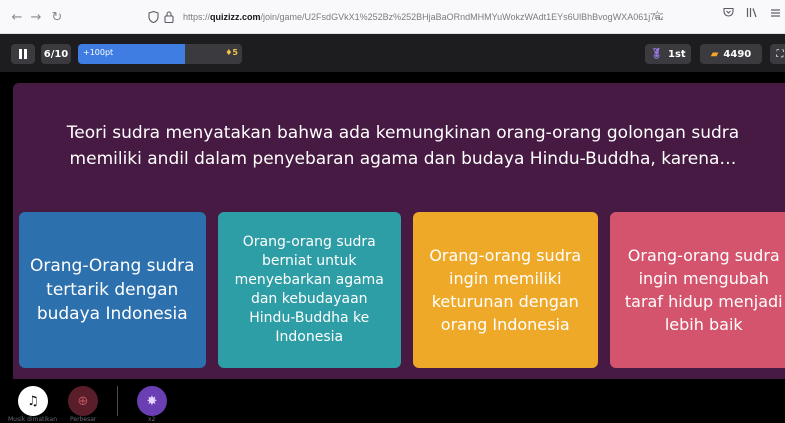 Image resolution: width=785 pixels, height=423 pixels. I want to click on coins-value: 4490, so click(737, 54).